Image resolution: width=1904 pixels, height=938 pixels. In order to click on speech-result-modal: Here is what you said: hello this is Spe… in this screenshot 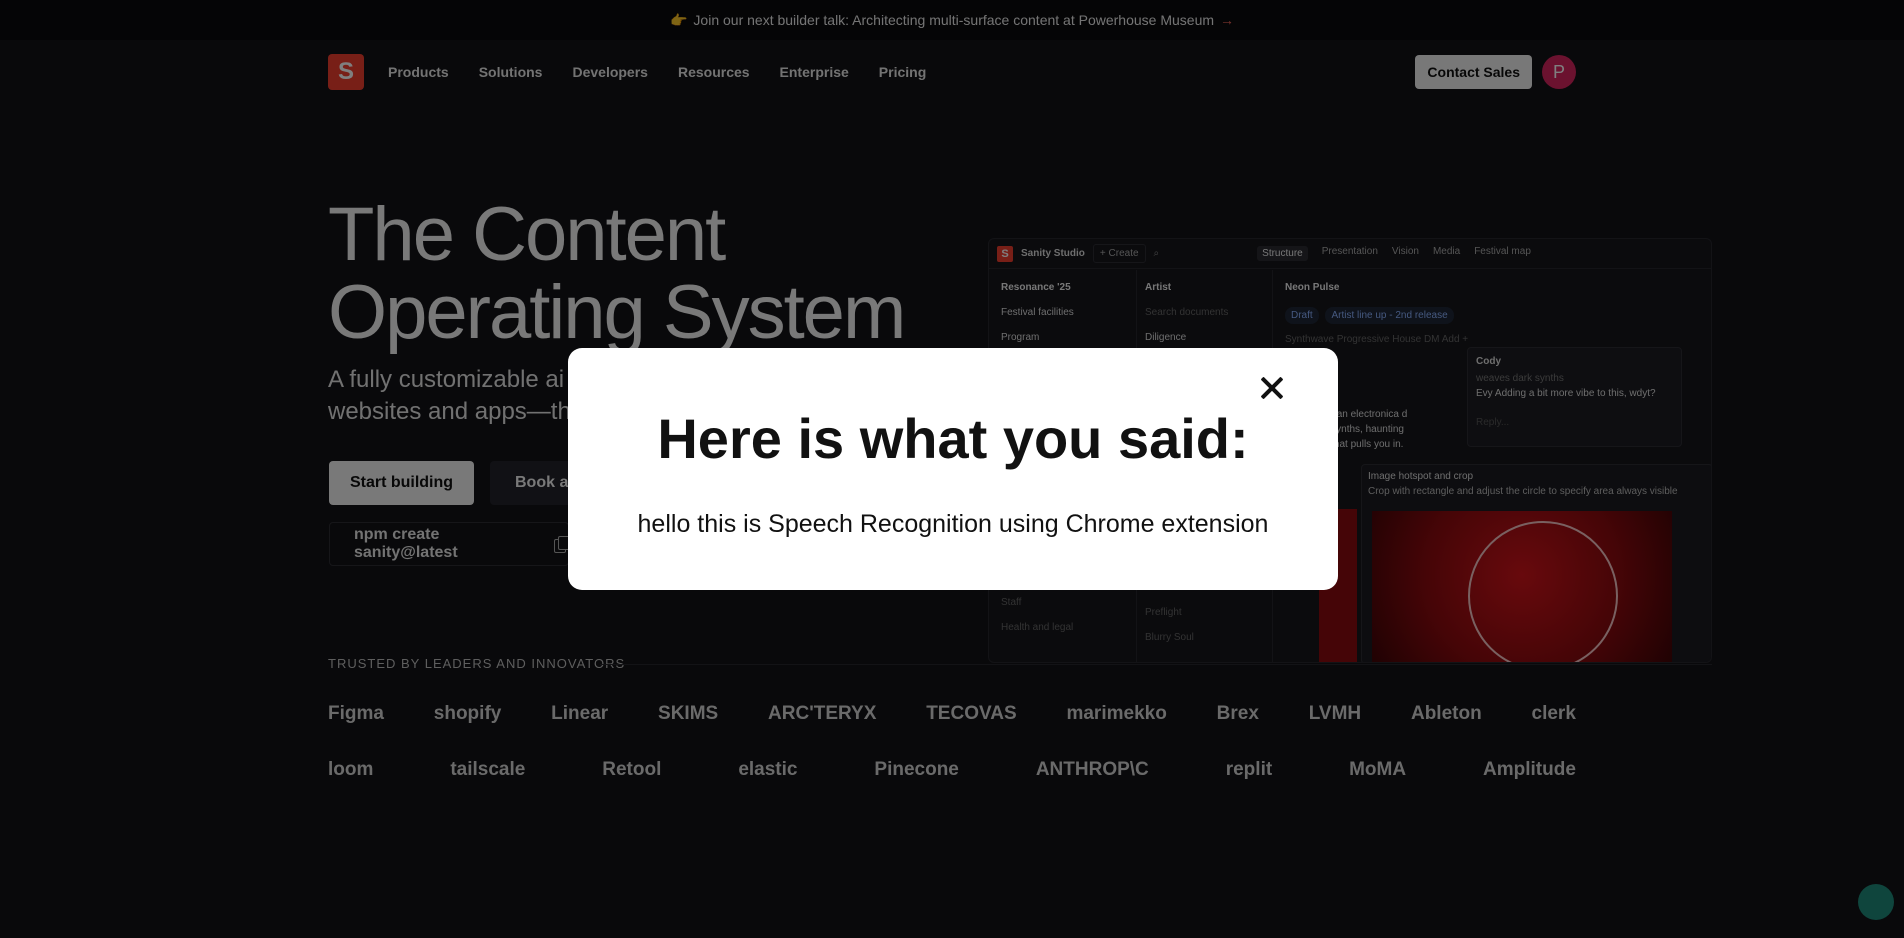, I will do `click(953, 469)`.